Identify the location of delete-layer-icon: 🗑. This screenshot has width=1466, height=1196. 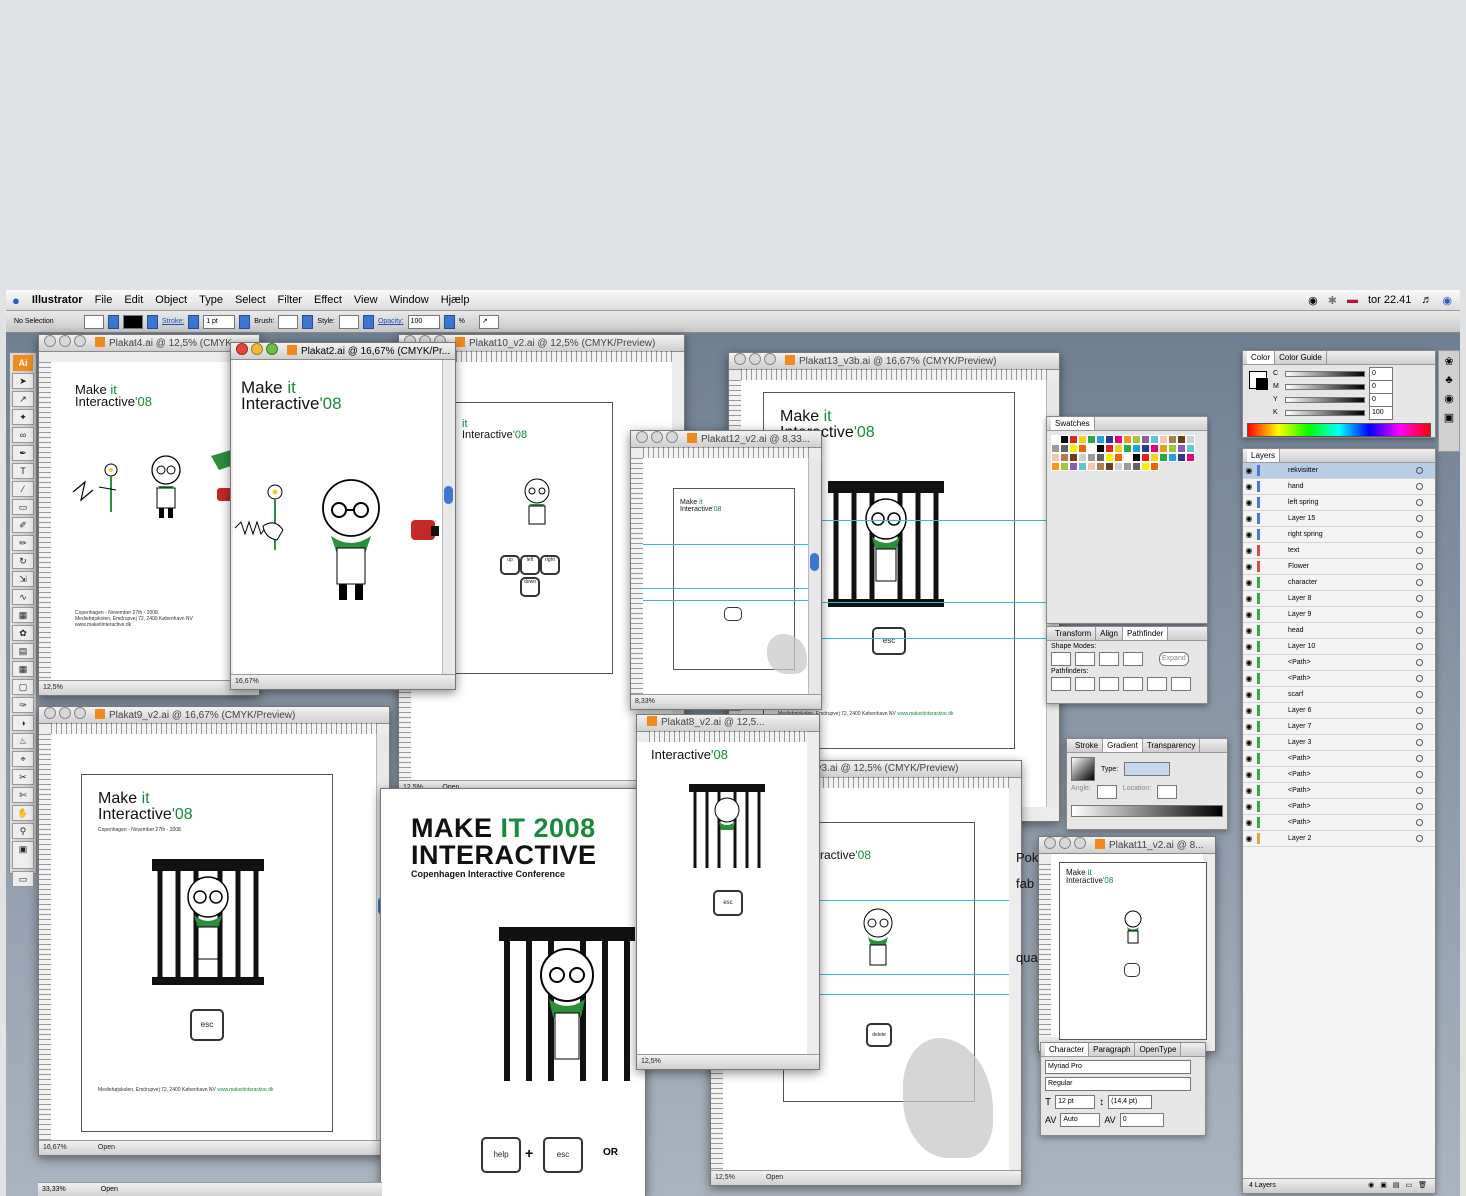
(1422, 1186).